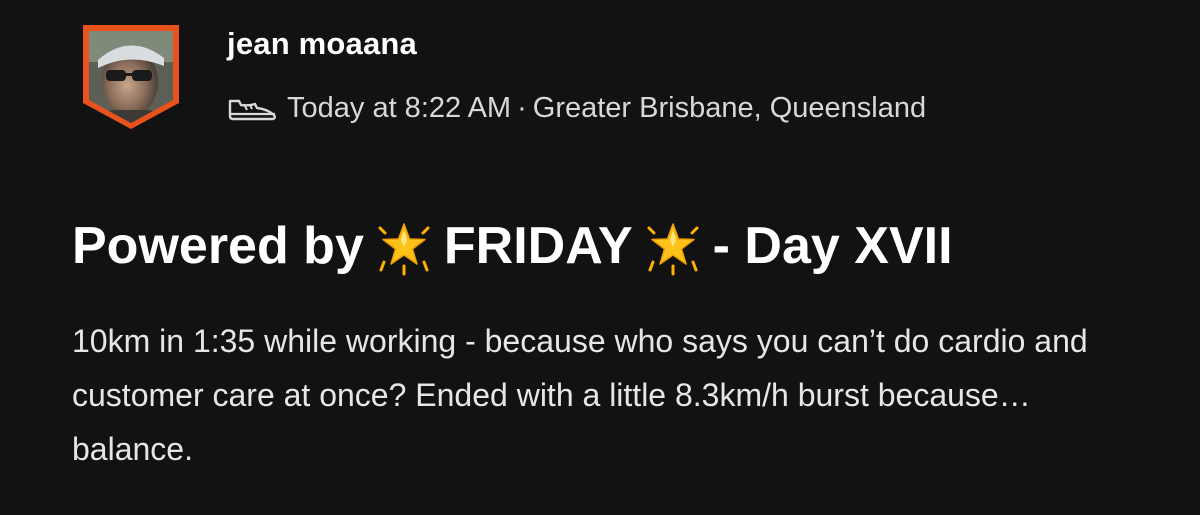  Describe the element at coordinates (729, 107) in the screenshot. I see `activity-location: Greater Brisbane, Queensland` at that location.